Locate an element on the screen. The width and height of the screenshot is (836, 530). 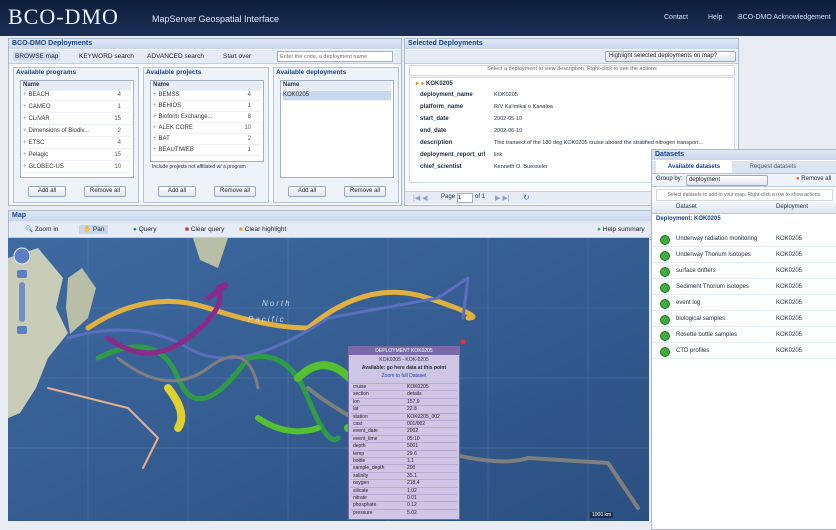
deployments-remove-all-button: Remove all is located at coordinates (365, 191).